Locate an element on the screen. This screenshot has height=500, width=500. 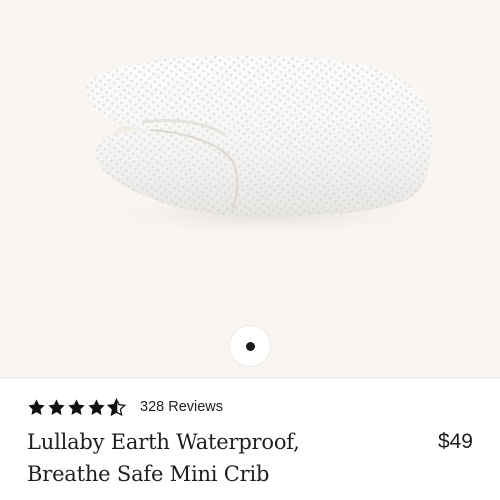
rating-row: 328 Reviews is located at coordinates (125, 407).